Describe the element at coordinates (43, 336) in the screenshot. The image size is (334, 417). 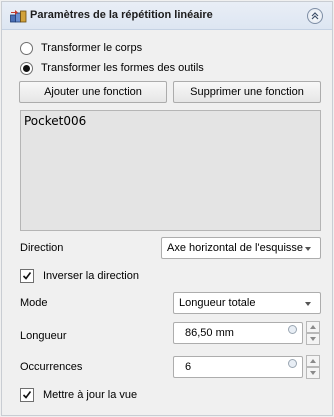
I see `length-label: Longueur` at that location.